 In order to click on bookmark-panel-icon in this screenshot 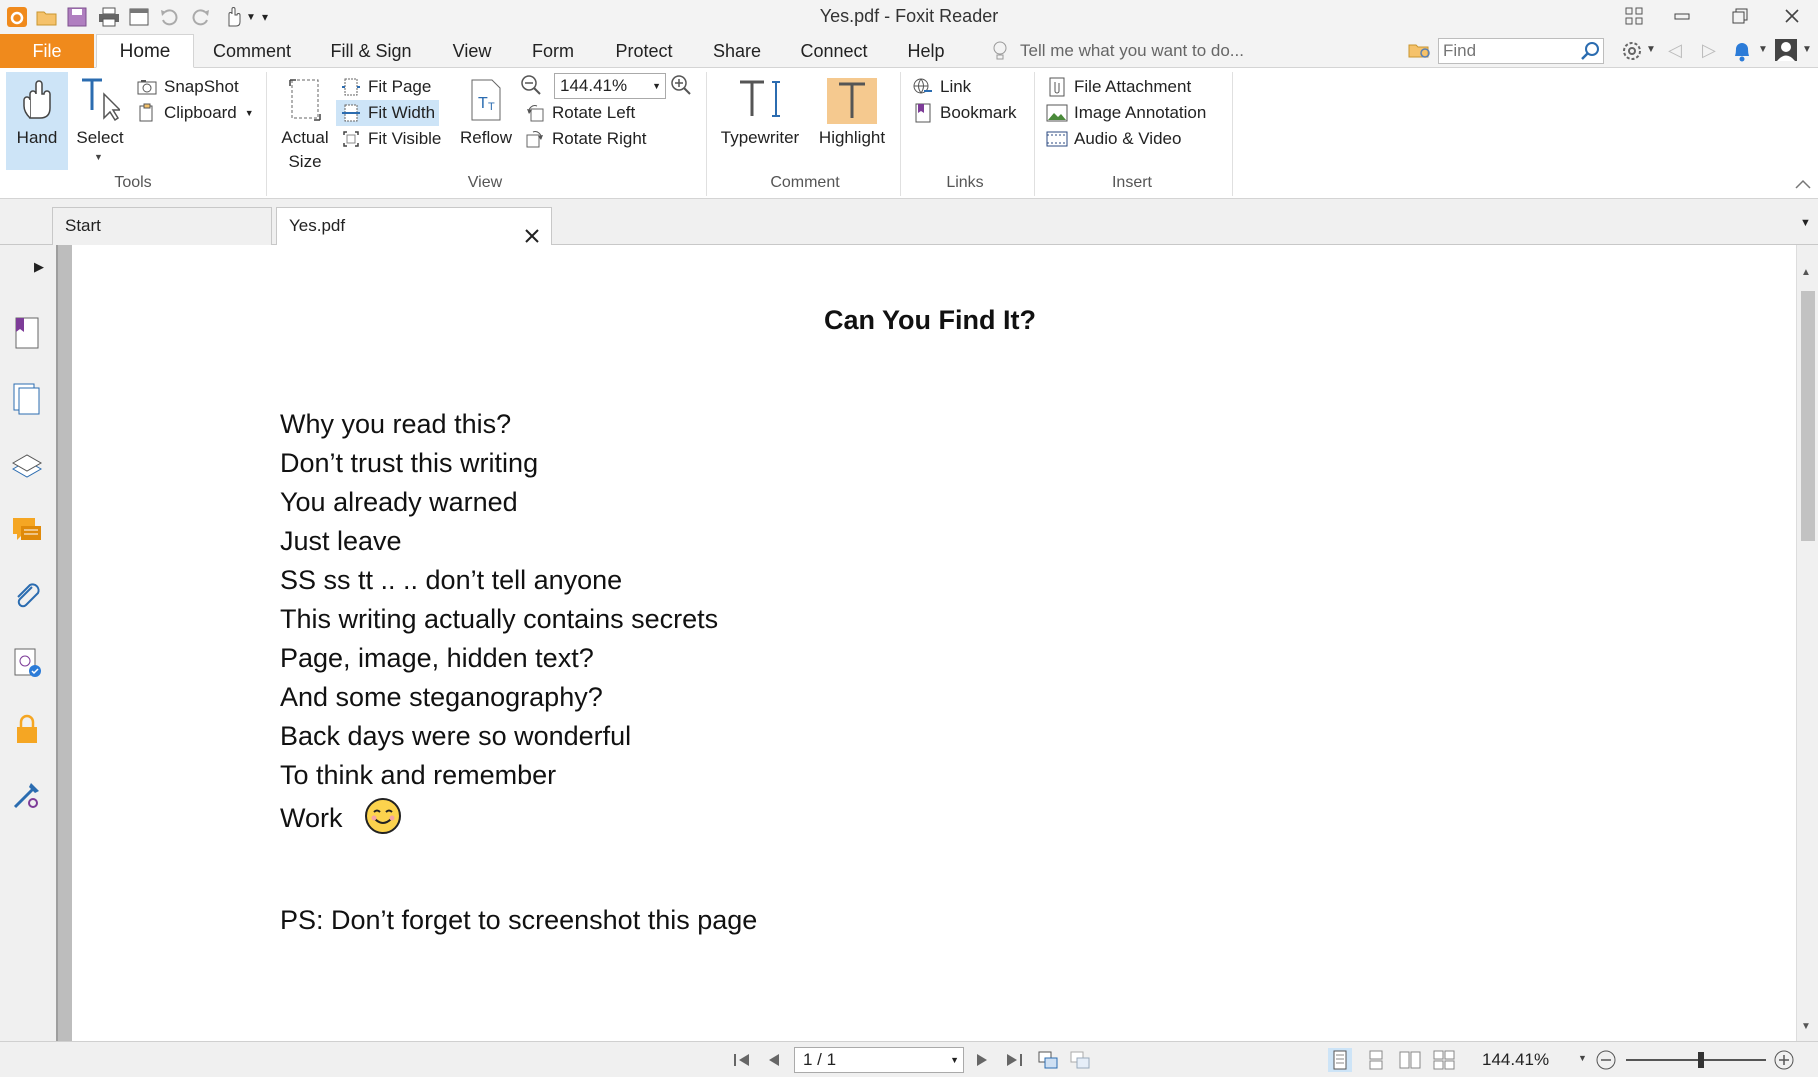, I will do `click(27, 333)`.